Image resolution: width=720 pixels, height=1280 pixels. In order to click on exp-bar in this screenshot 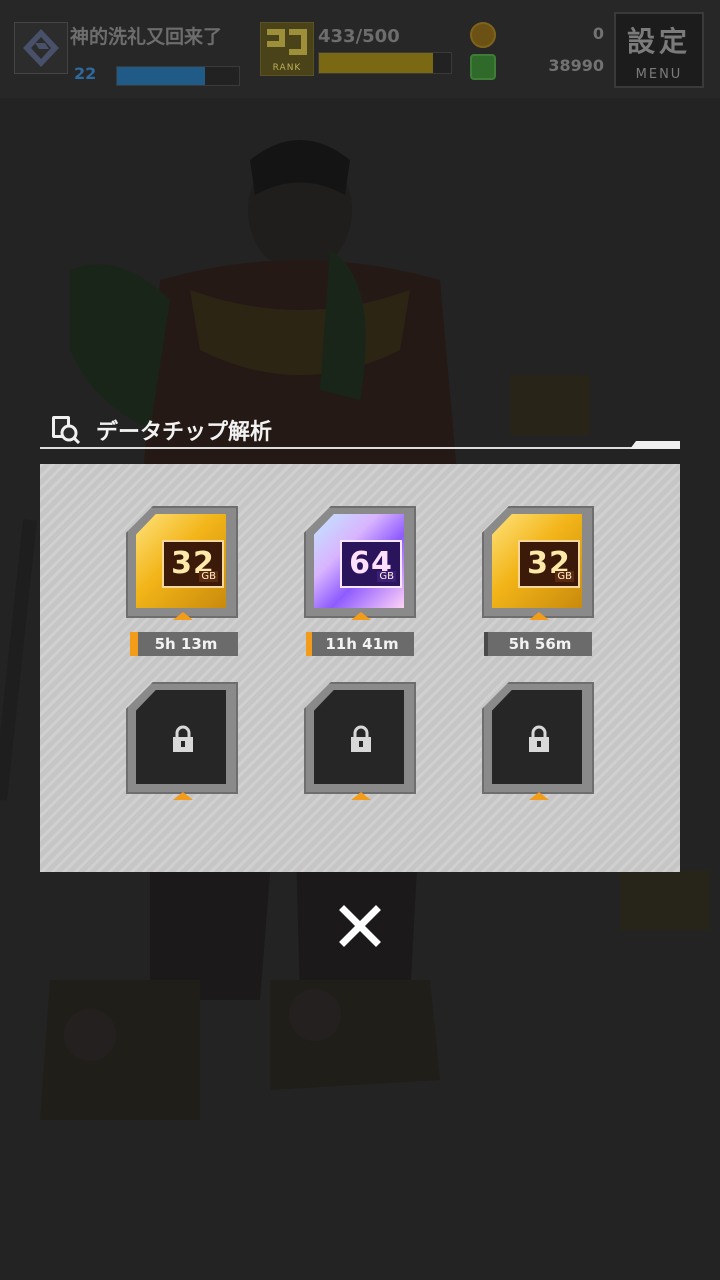, I will do `click(178, 76)`.